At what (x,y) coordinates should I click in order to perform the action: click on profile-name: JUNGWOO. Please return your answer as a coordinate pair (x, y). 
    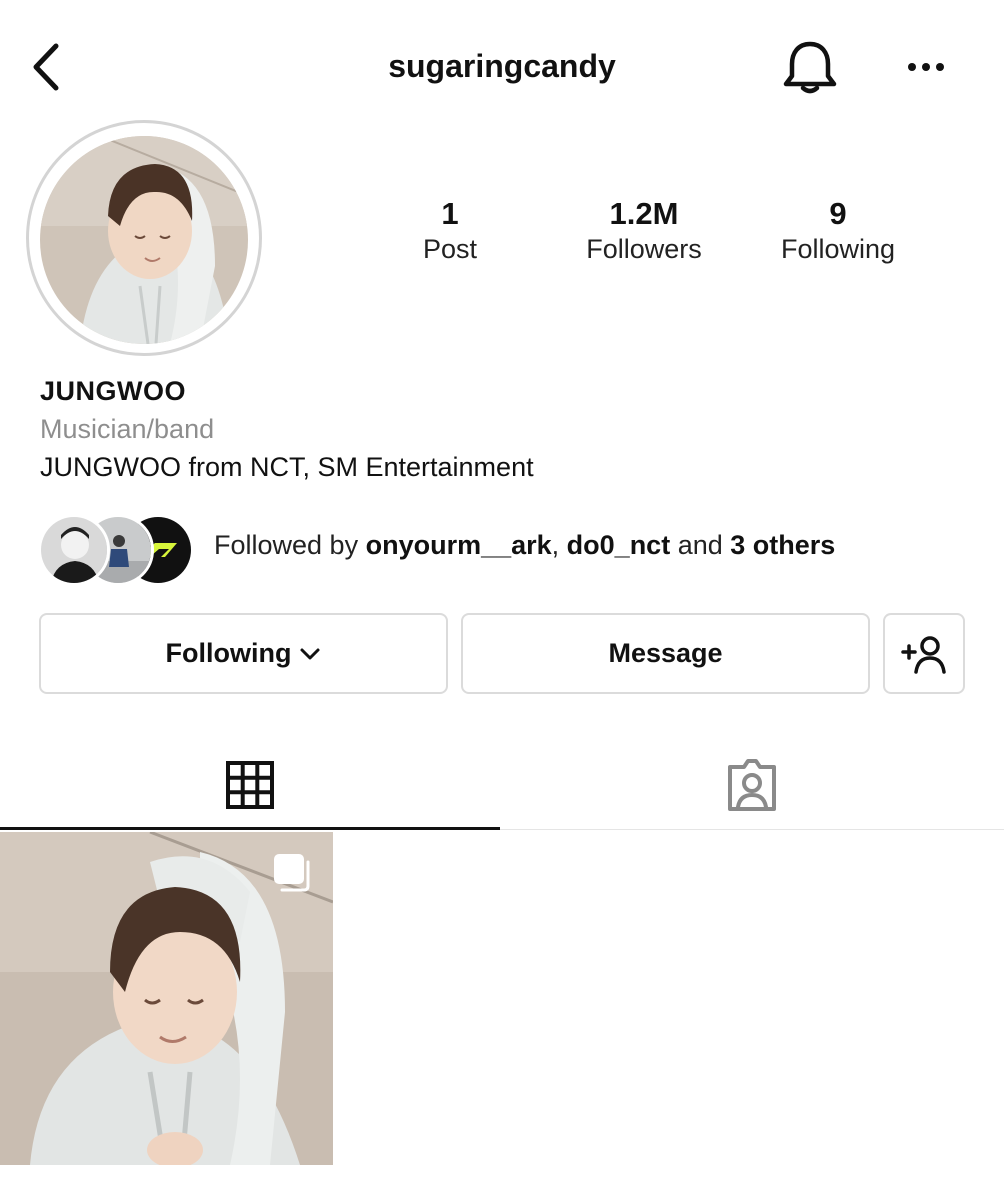
    Looking at the image, I should click on (113, 391).